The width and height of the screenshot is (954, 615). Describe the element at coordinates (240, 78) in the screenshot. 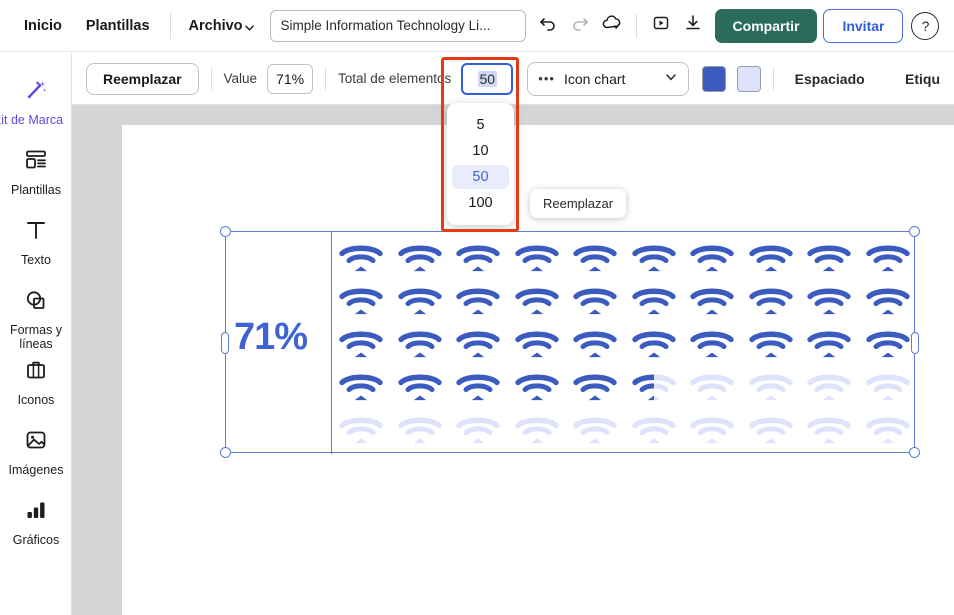

I see `value-label: Value` at that location.